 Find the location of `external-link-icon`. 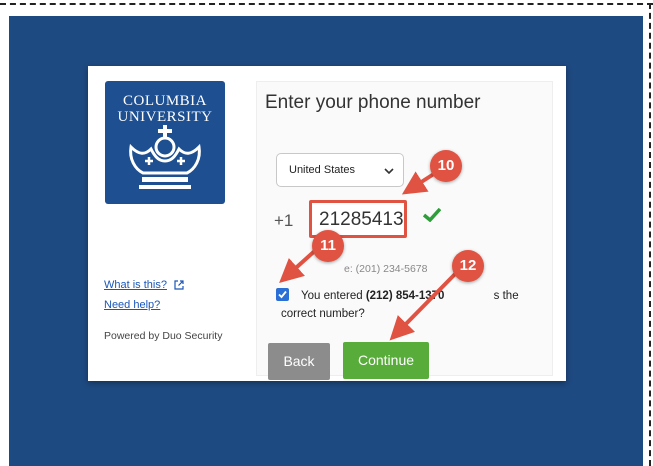

external-link-icon is located at coordinates (179, 285).